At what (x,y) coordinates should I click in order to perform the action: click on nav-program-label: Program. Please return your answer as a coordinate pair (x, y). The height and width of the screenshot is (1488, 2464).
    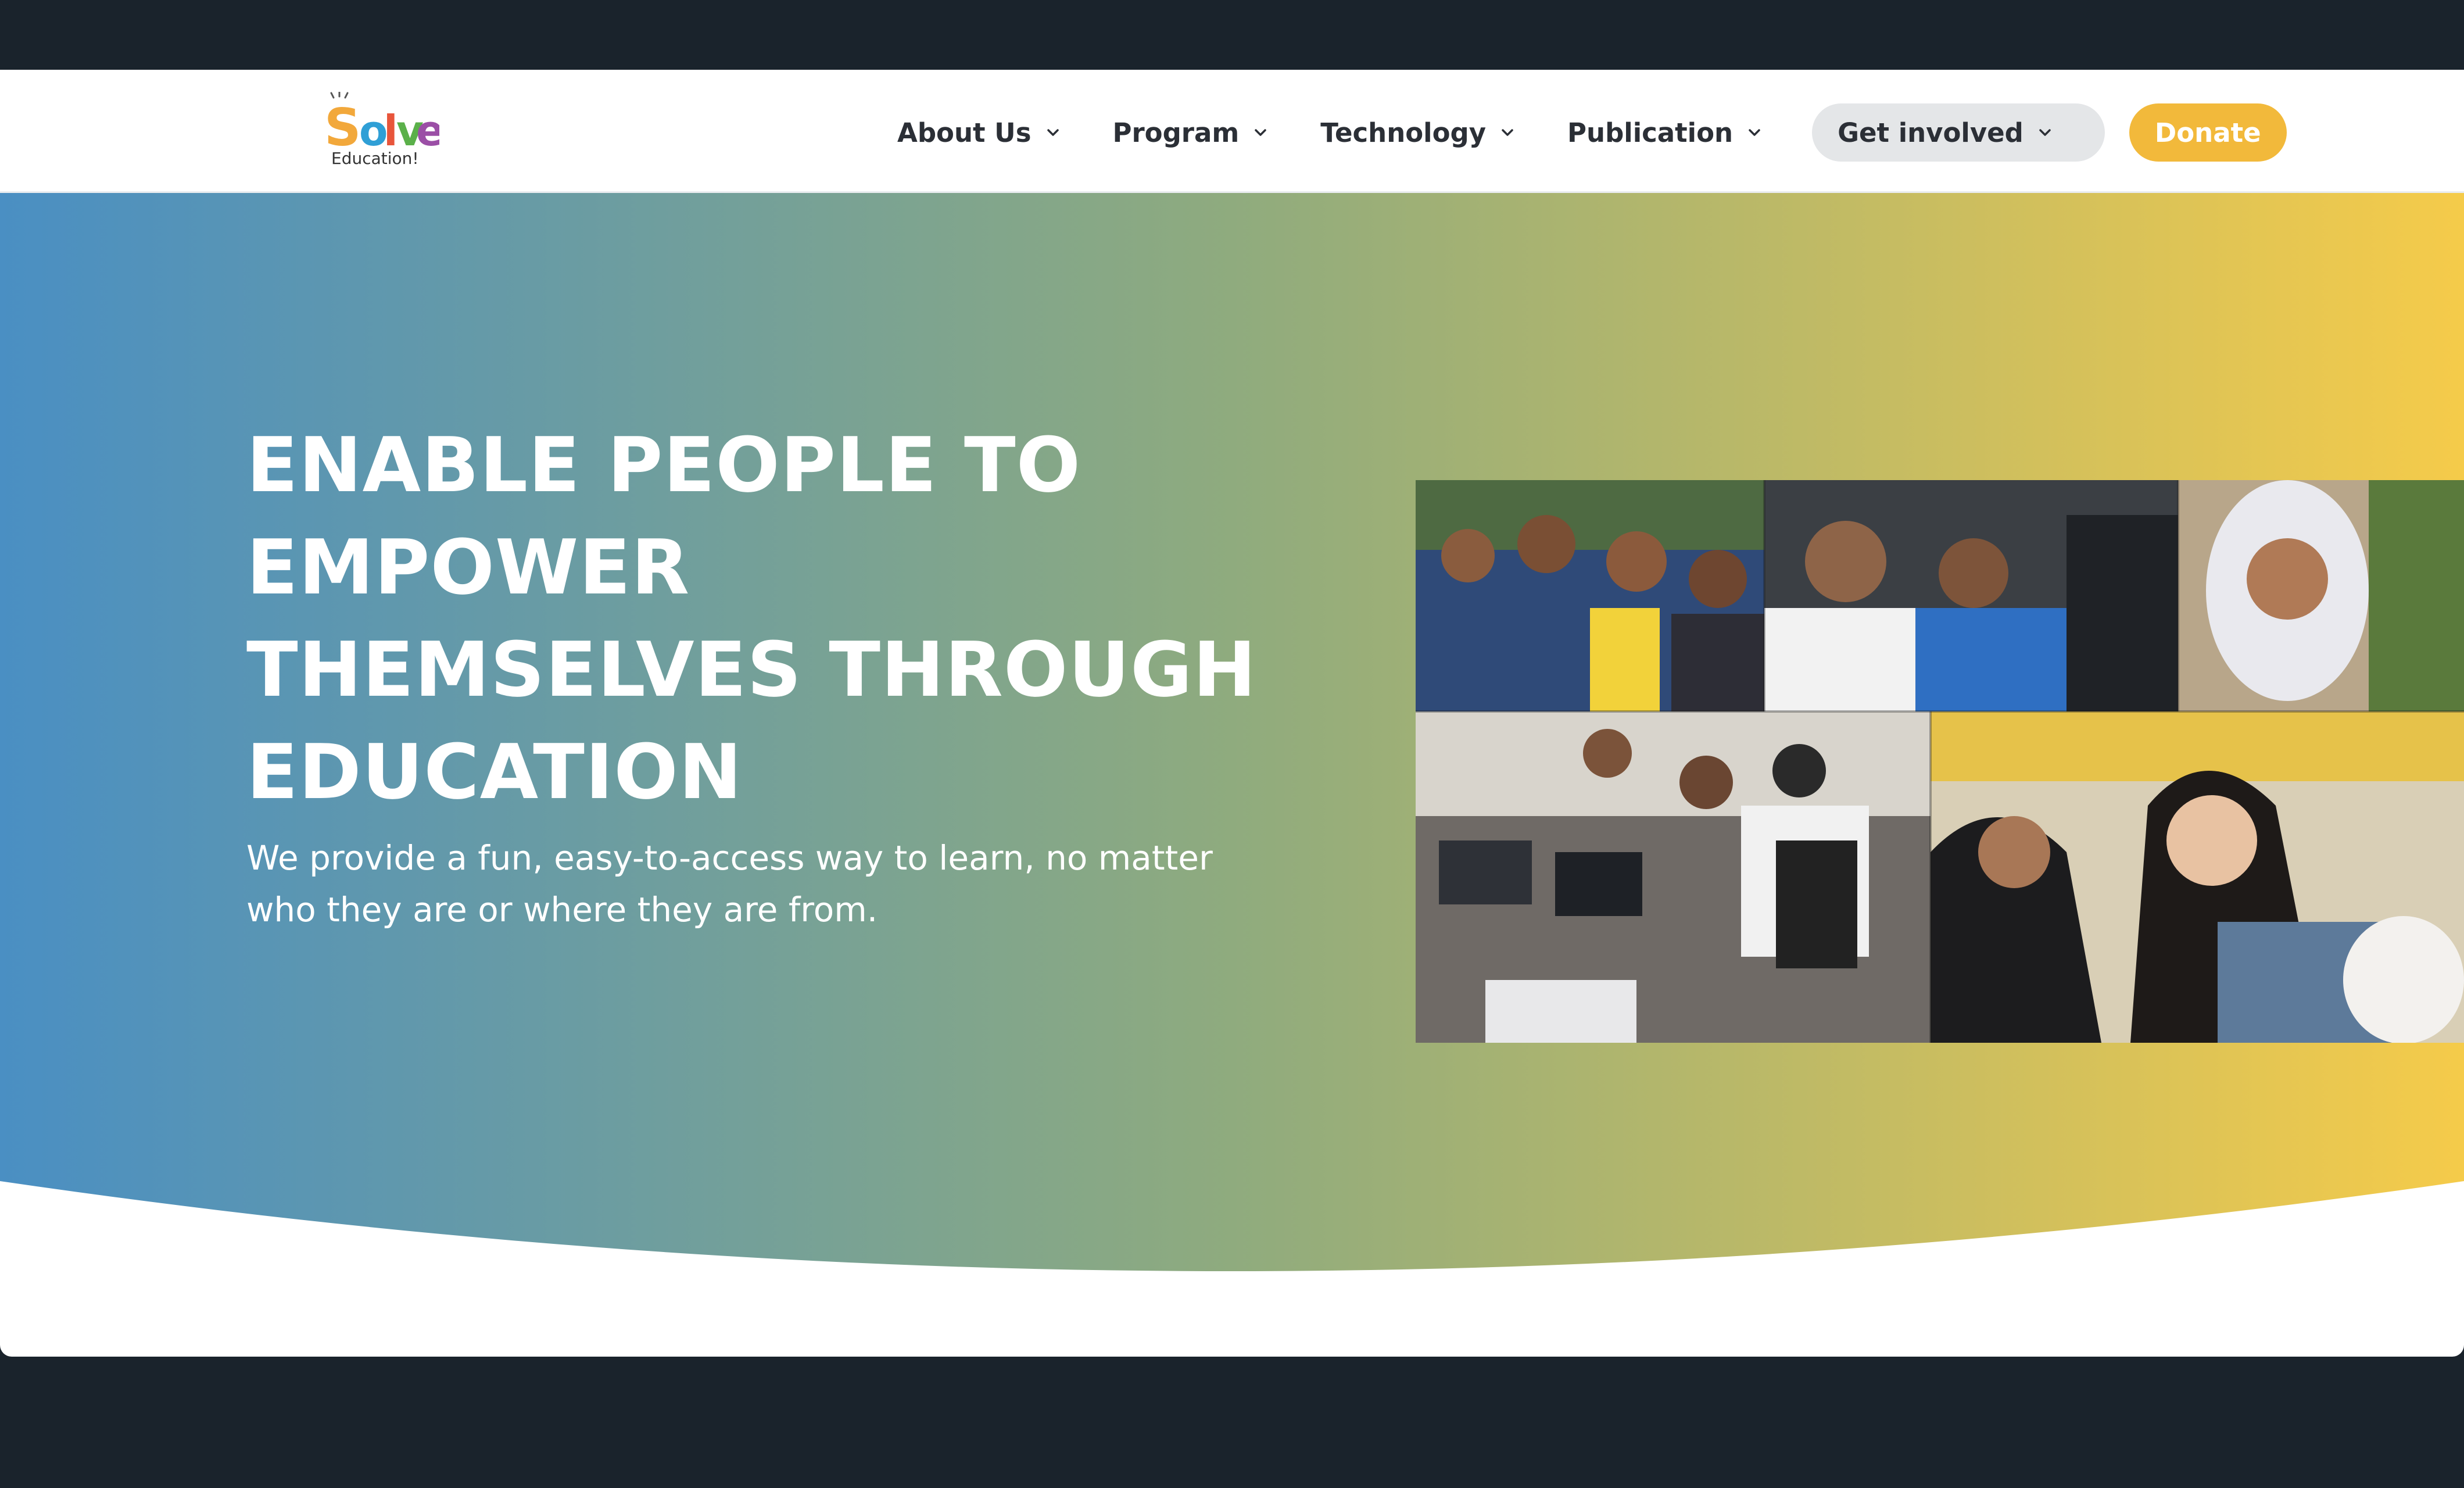
    Looking at the image, I should click on (1176, 133).